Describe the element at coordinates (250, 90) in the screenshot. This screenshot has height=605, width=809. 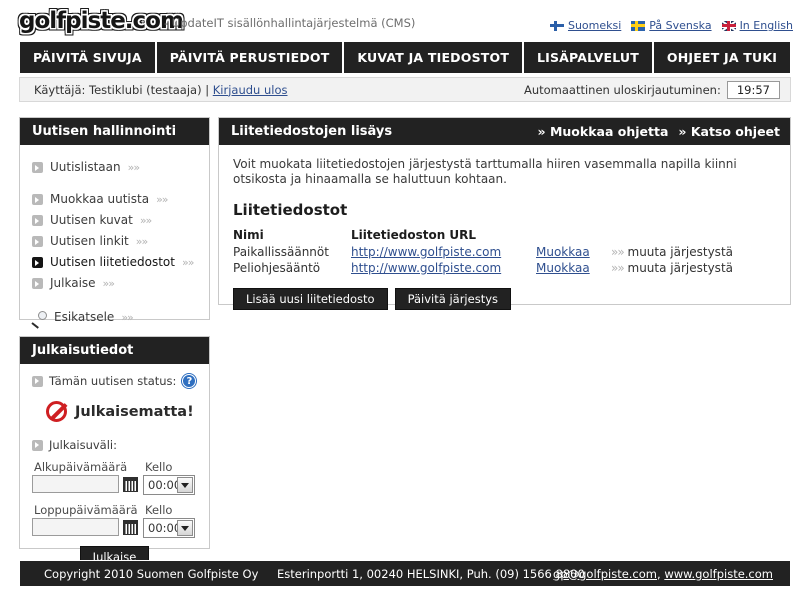
I see `logout-link: Kirjaudu ulos` at that location.